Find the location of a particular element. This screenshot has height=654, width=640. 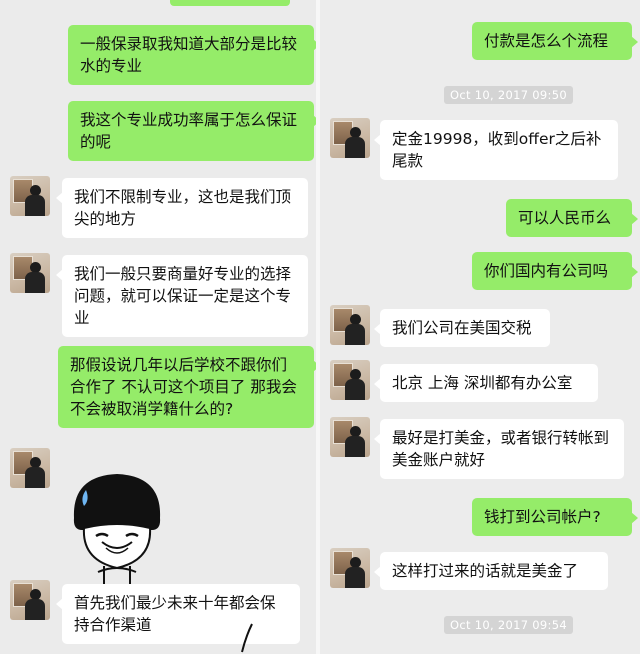

chat-timestamp: Oct 10, 2017 09:50 is located at coordinates (508, 95).